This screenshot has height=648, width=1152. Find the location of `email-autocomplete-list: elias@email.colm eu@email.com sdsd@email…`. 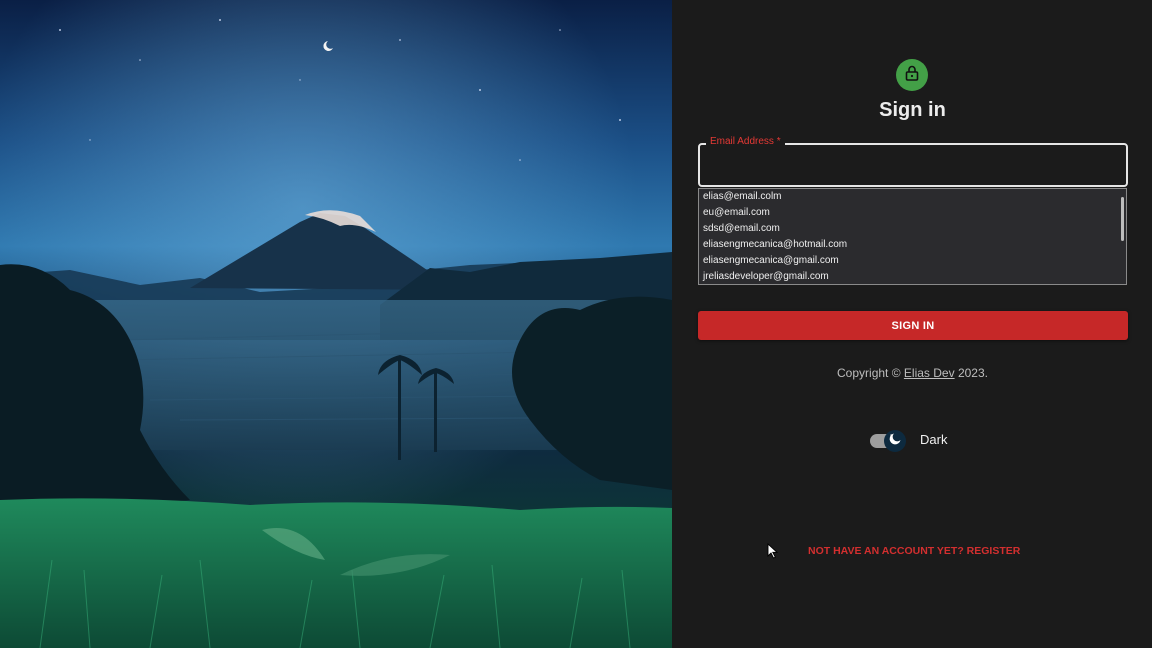

email-autocomplete-list: elias@email.colm eu@email.com sdsd@email… is located at coordinates (912, 236).